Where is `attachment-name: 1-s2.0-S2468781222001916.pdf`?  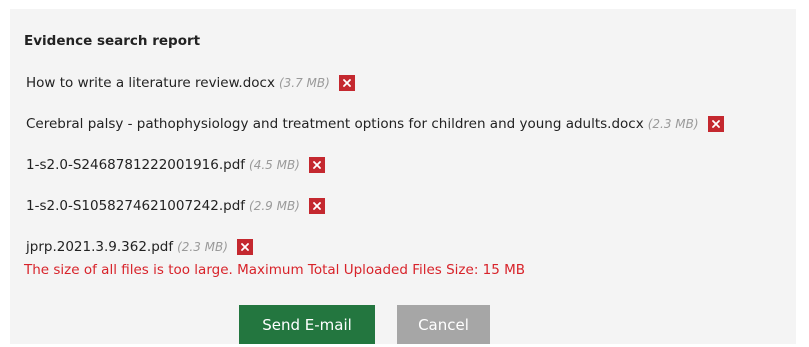
attachment-name: 1-s2.0-S2468781222001916.pdf is located at coordinates (136, 165).